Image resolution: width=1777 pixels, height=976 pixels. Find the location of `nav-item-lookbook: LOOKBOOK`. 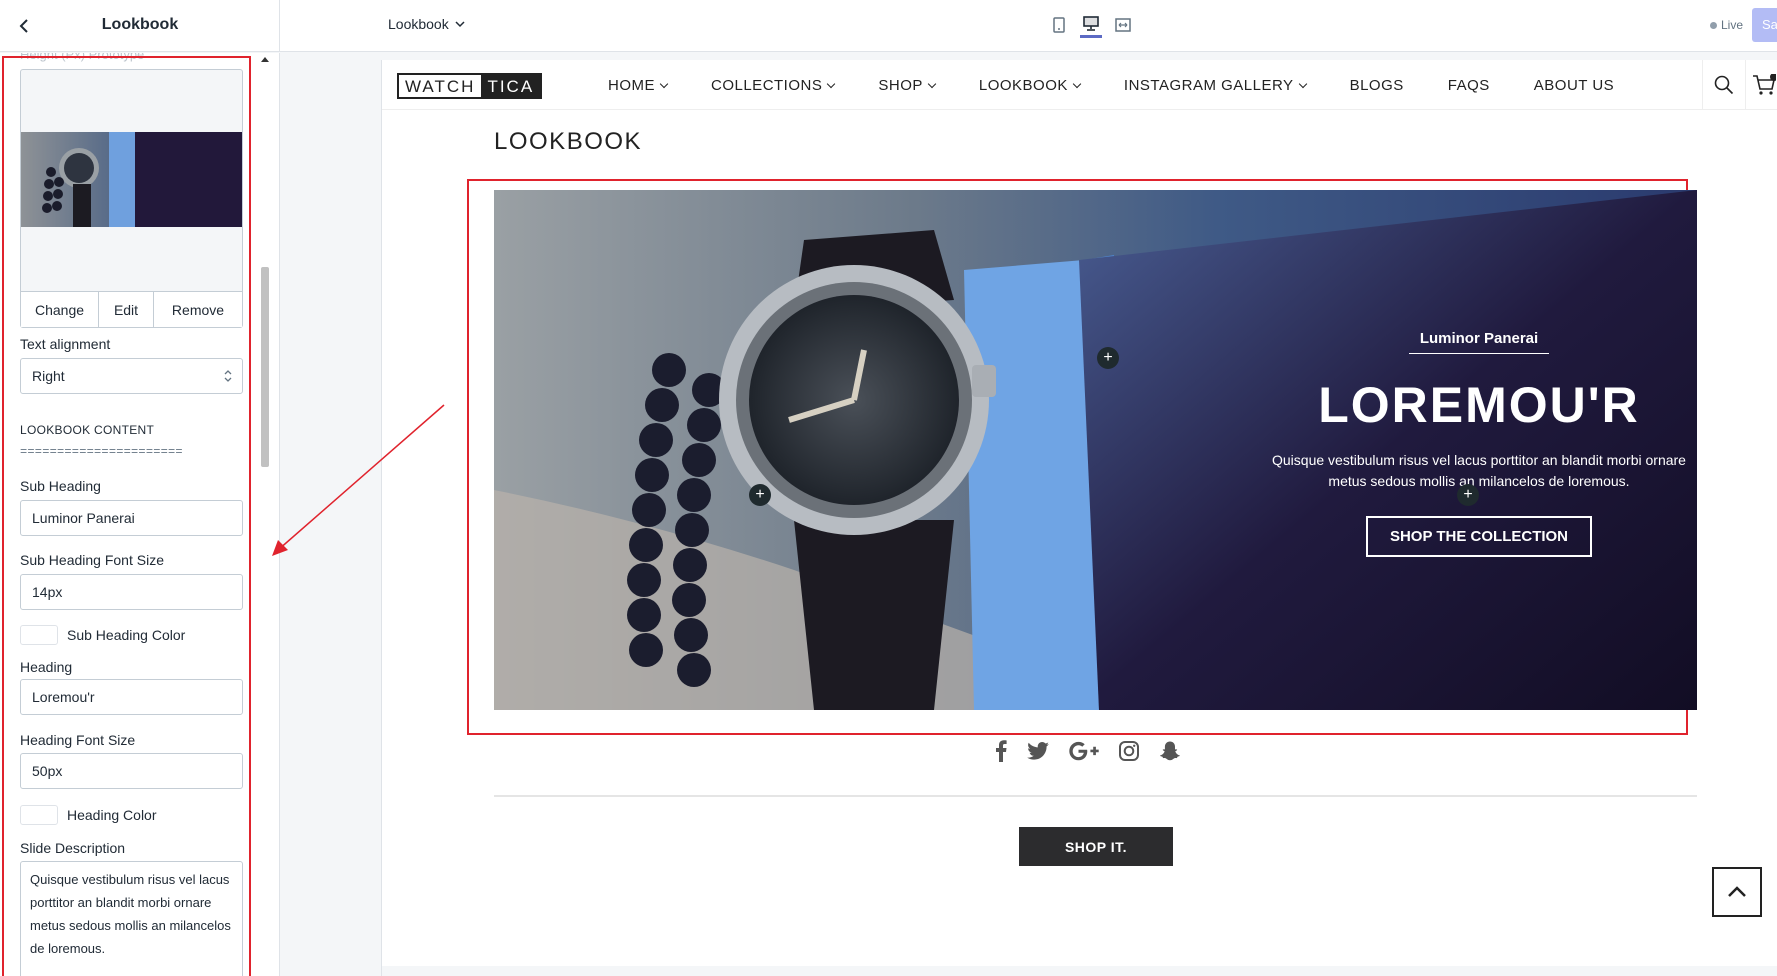

nav-item-lookbook: LOOKBOOK is located at coordinates (1030, 85).